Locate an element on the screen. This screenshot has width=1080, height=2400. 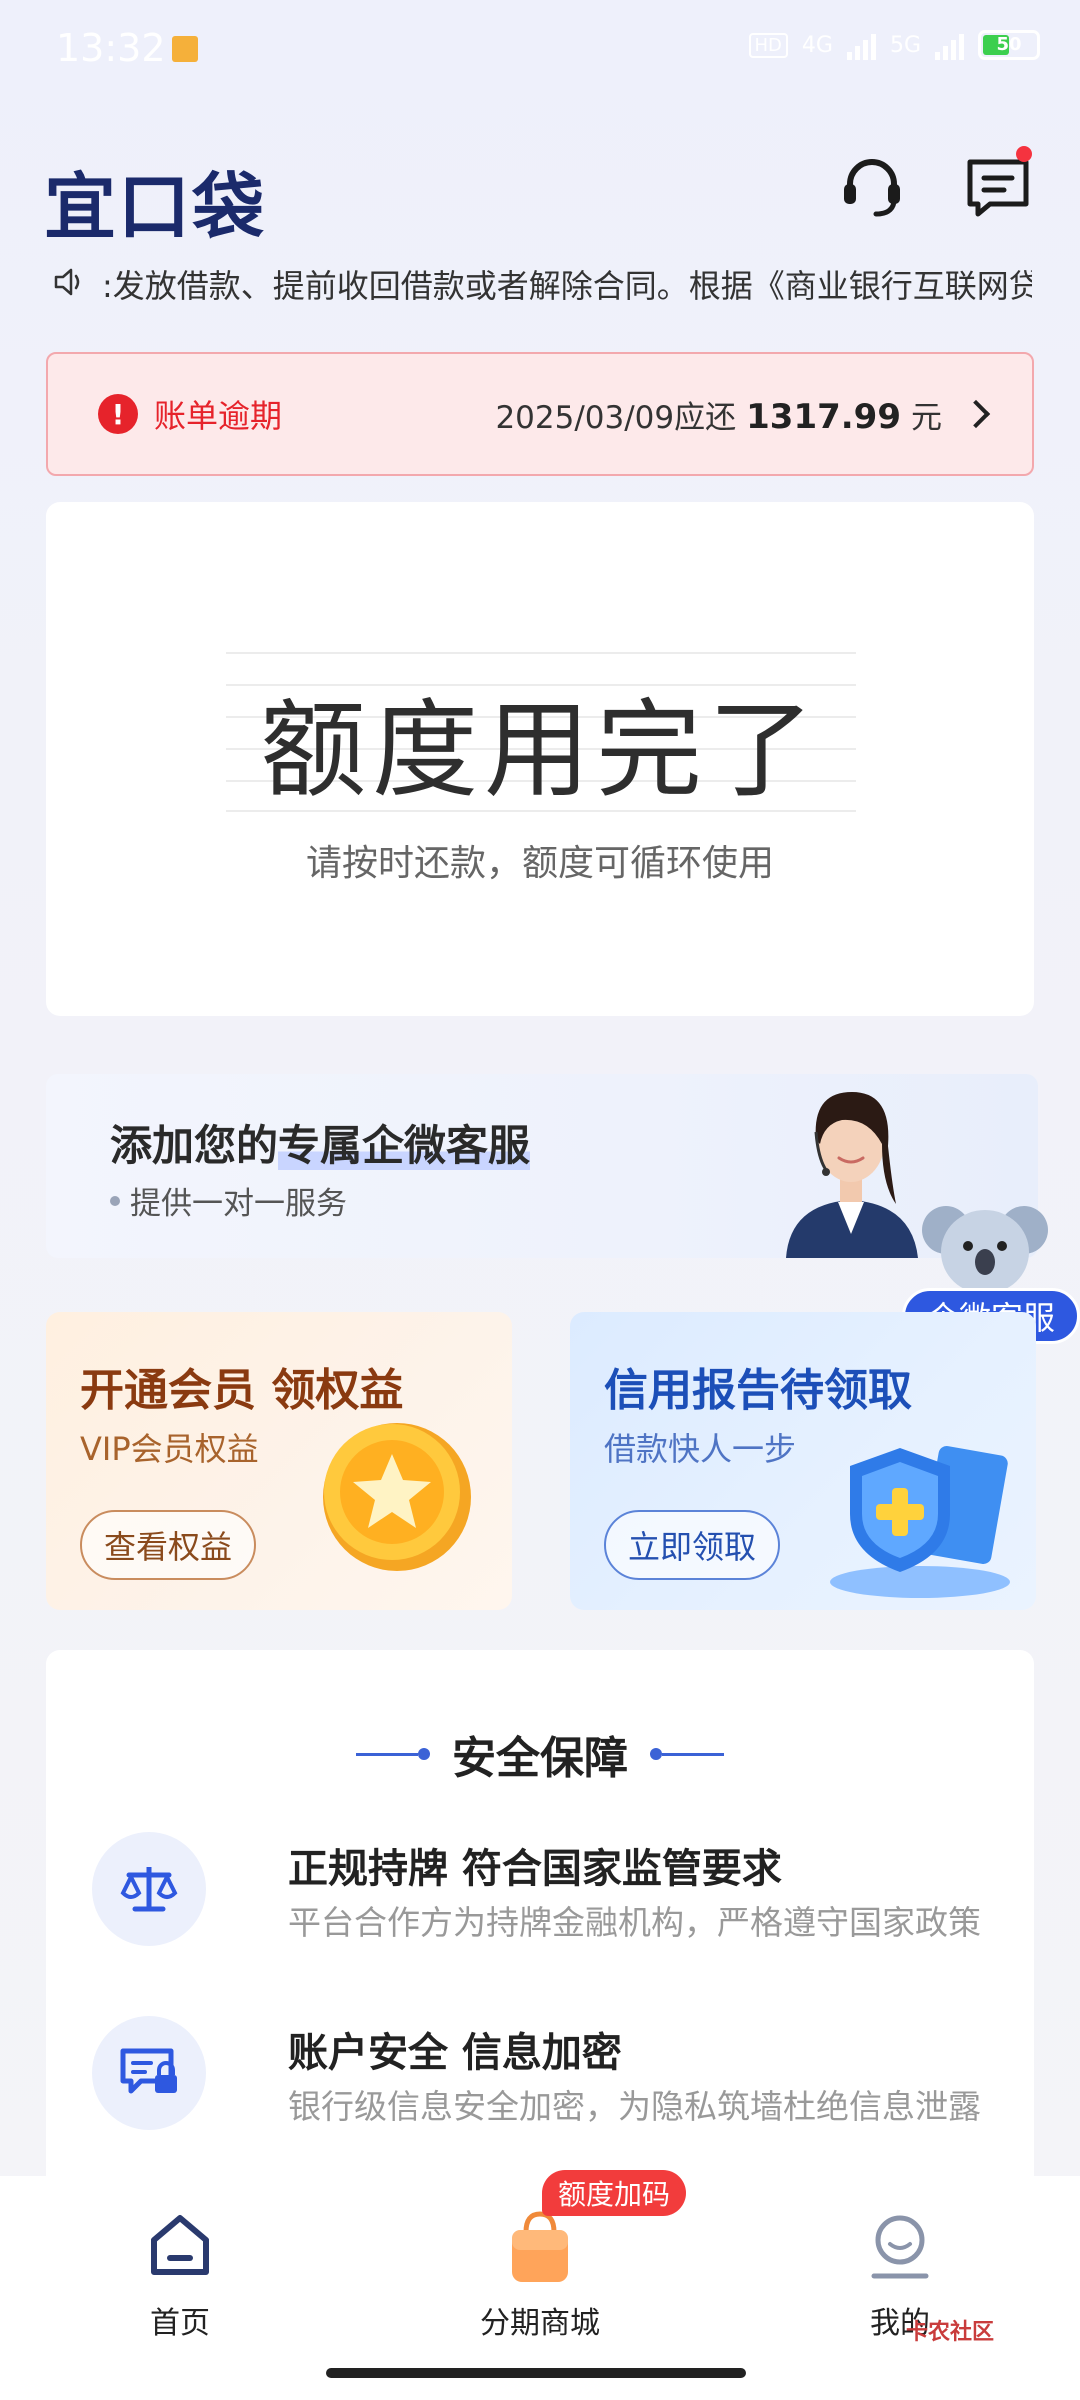
nav-installment-mall-label: 分期商城 is located at coordinates (540, 2323).